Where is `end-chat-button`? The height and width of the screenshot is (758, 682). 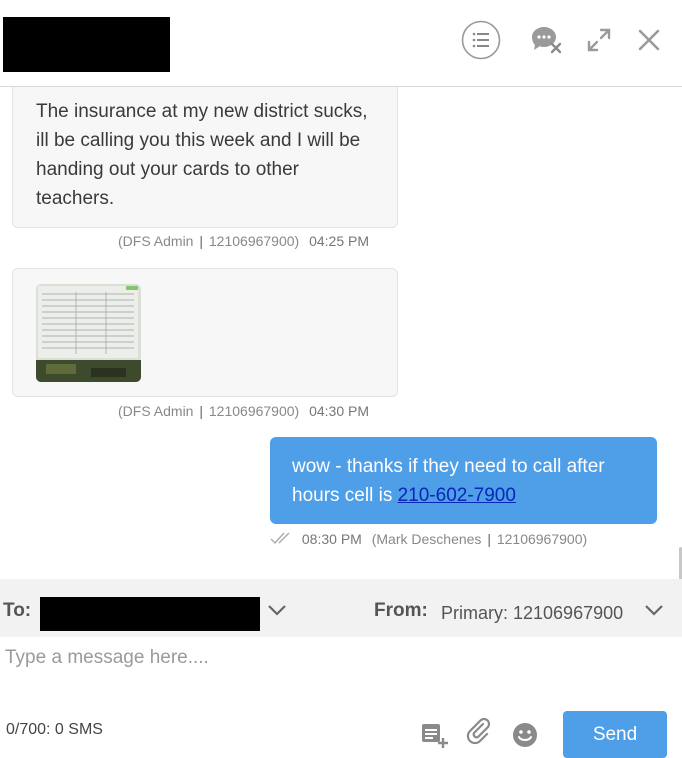
end-chat-button is located at coordinates (546, 40).